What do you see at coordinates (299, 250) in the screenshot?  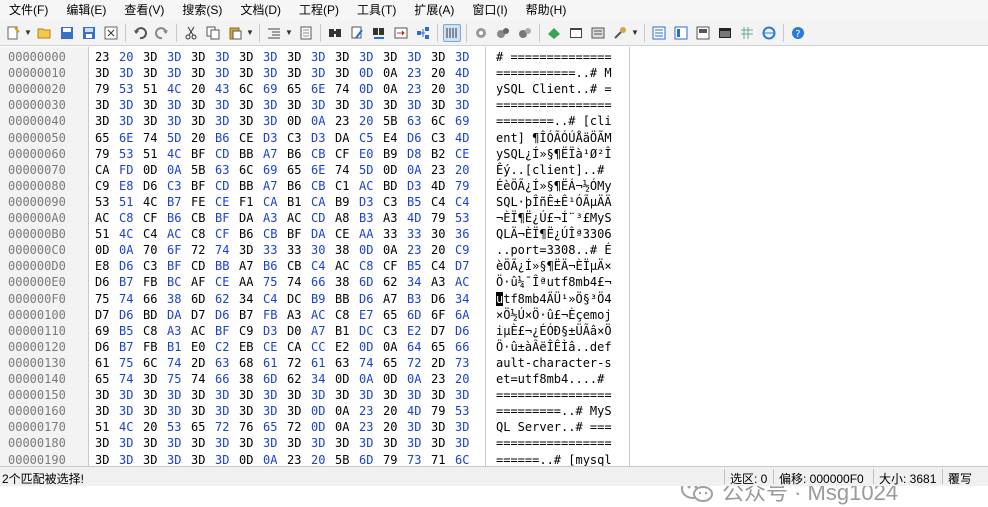 I see `hex-byte: 33` at bounding box center [299, 250].